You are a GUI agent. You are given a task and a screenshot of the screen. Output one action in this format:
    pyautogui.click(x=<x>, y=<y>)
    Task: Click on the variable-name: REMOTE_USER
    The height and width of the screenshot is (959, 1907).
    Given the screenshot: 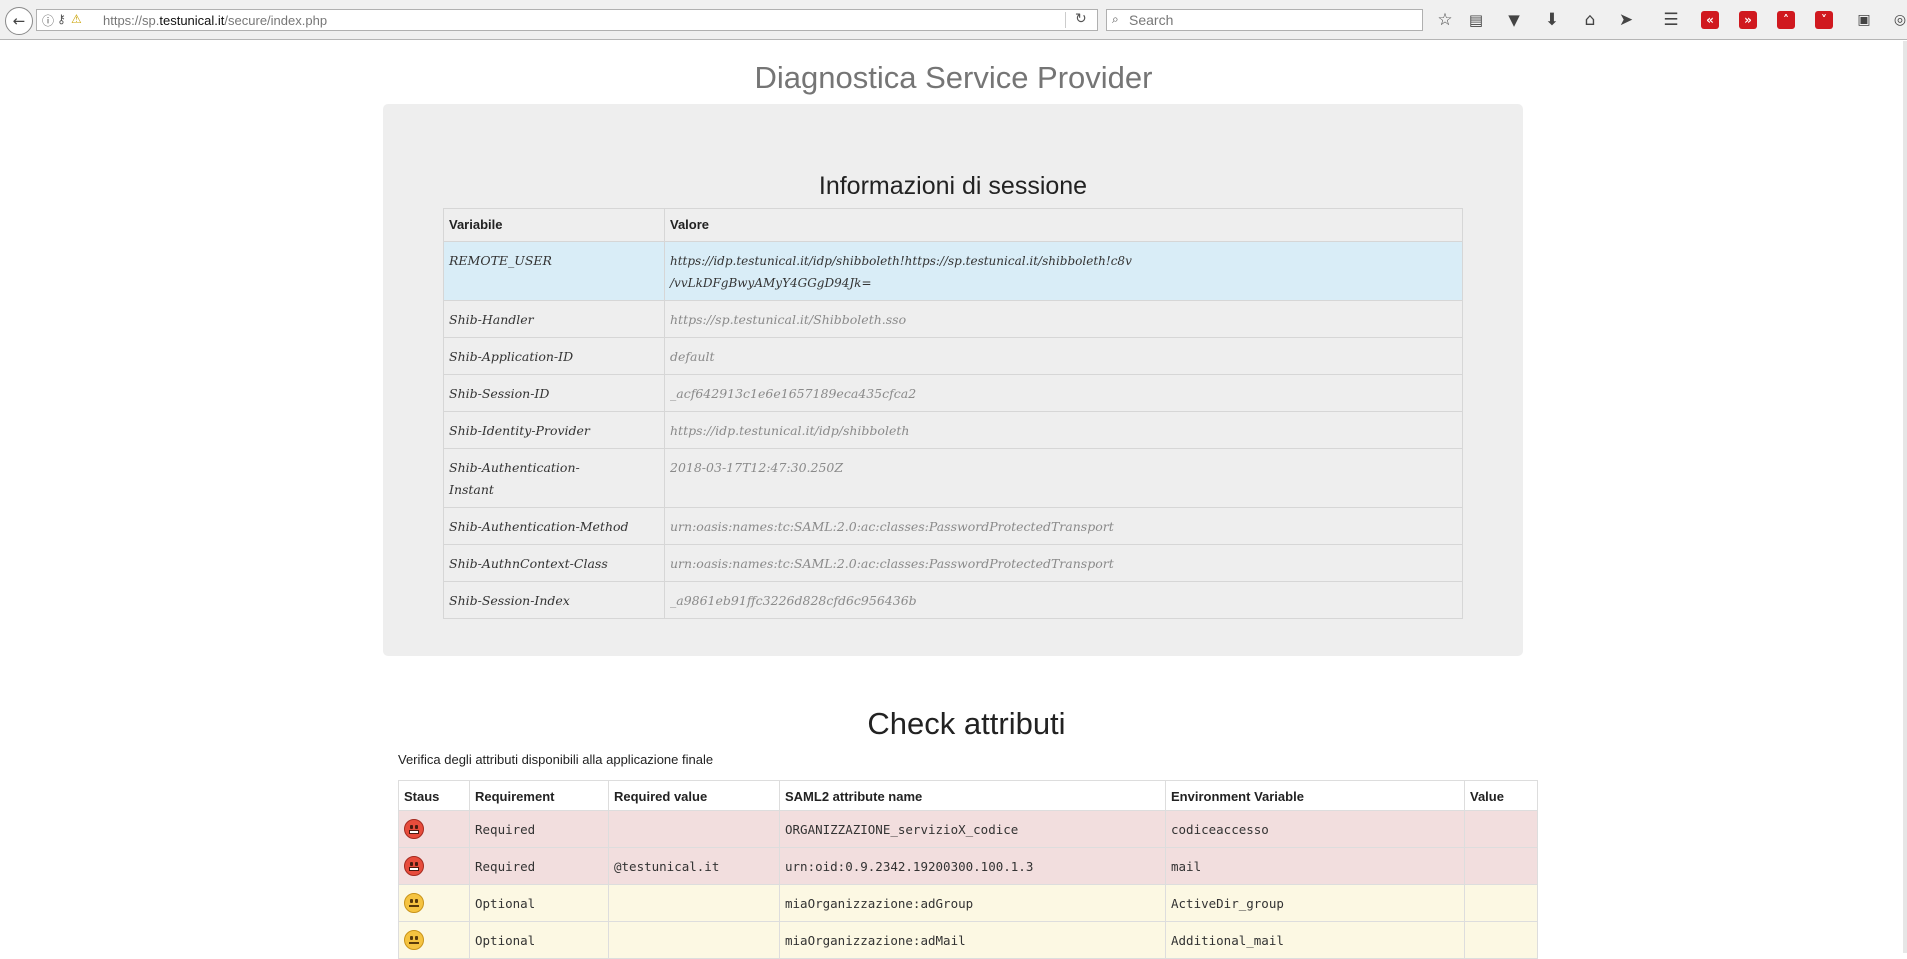 What is the action you would take?
    pyautogui.click(x=554, y=271)
    